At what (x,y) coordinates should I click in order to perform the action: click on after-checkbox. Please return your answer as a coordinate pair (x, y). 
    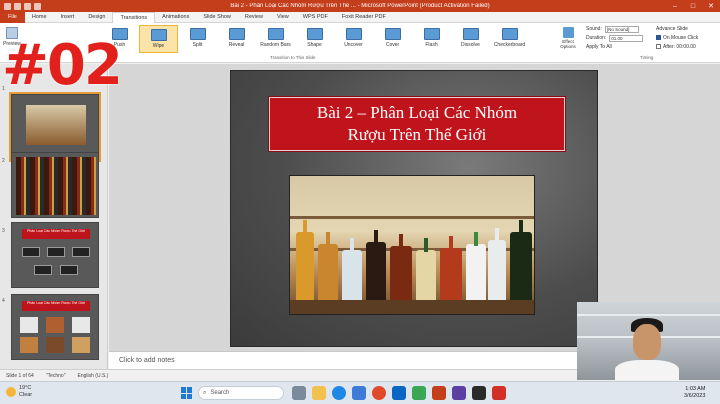
    Looking at the image, I should click on (658, 47).